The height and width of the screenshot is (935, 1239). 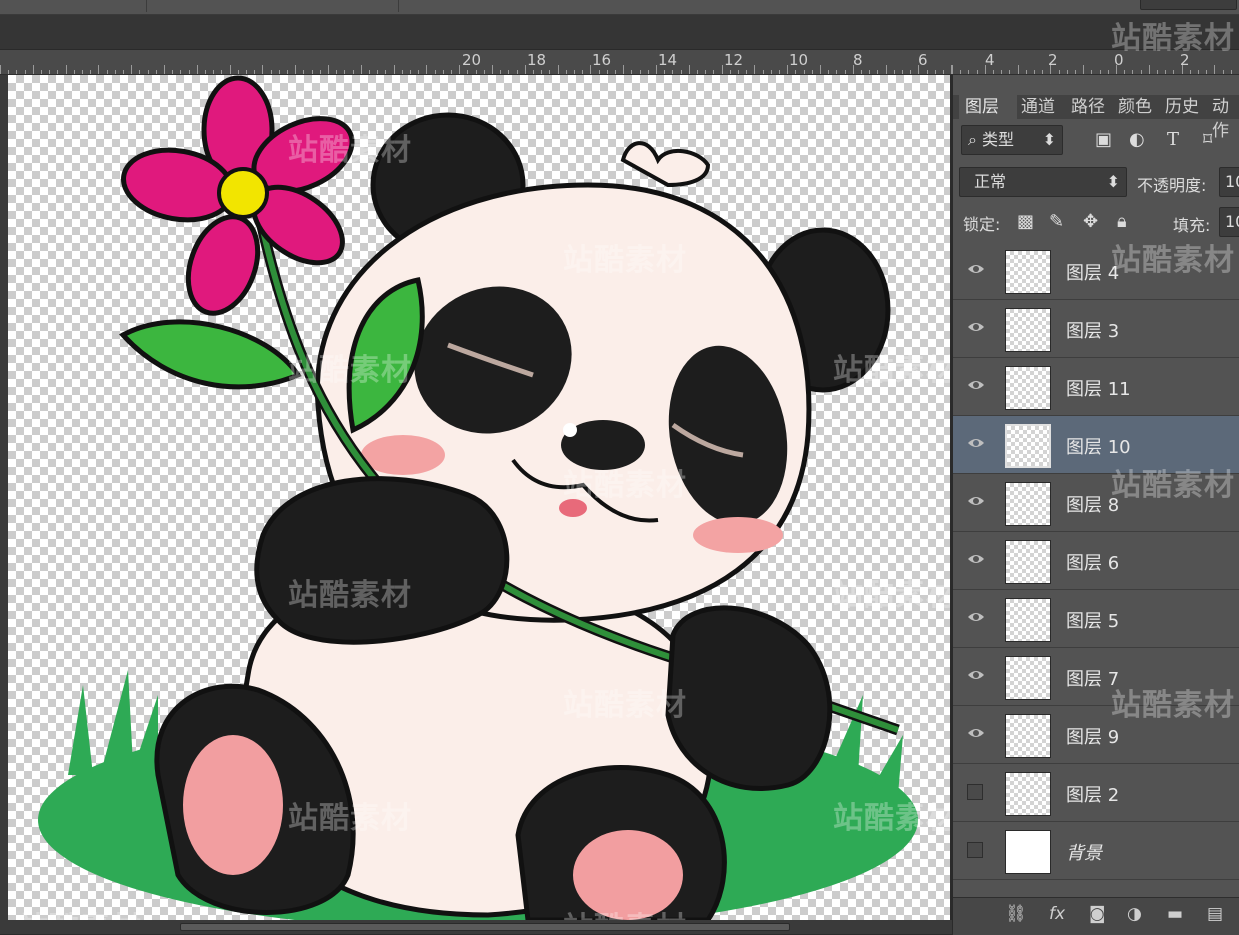 I want to click on panel-footer: ⛓ fx ◙ ◑ ▬ ▤, so click(x=1096, y=916).